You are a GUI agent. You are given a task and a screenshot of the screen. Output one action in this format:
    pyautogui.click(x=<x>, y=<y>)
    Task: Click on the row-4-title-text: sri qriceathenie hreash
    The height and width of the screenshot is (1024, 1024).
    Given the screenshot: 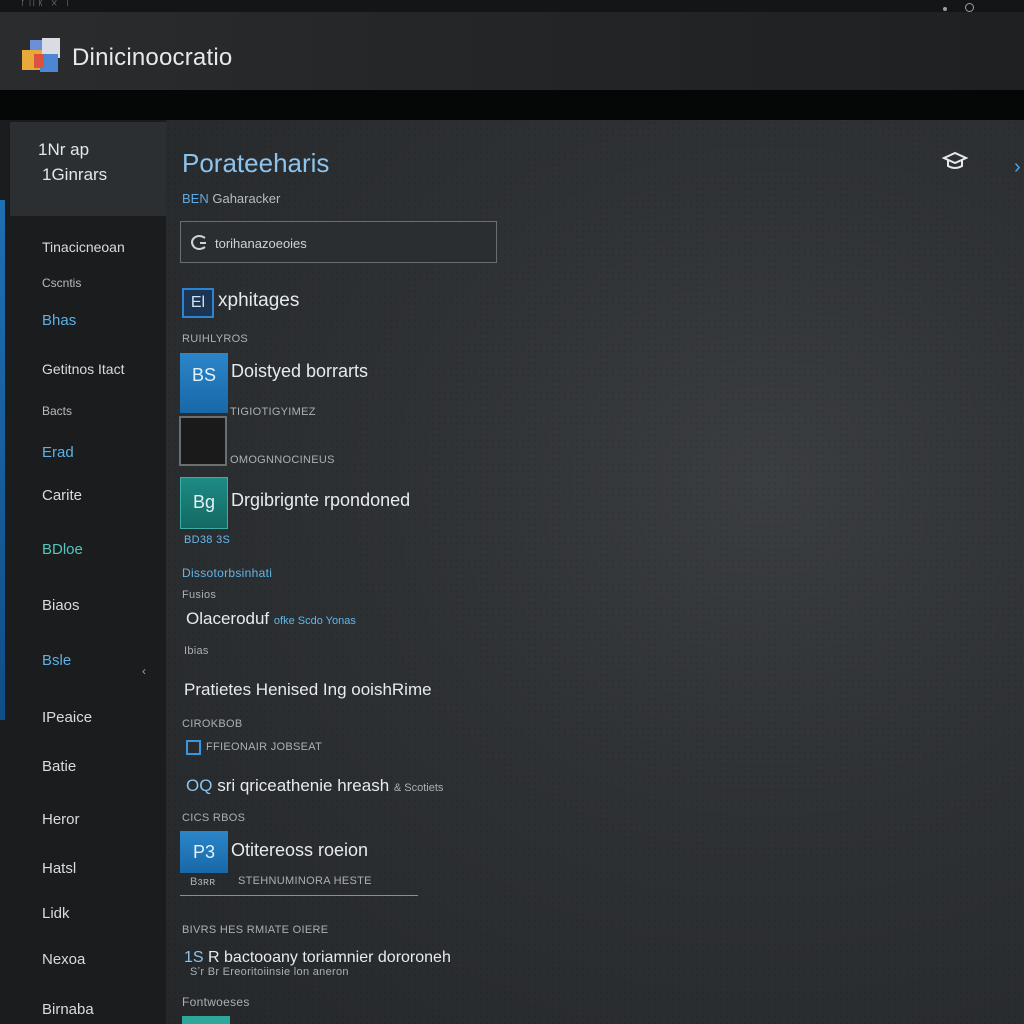 What is the action you would take?
    pyautogui.click(x=303, y=785)
    